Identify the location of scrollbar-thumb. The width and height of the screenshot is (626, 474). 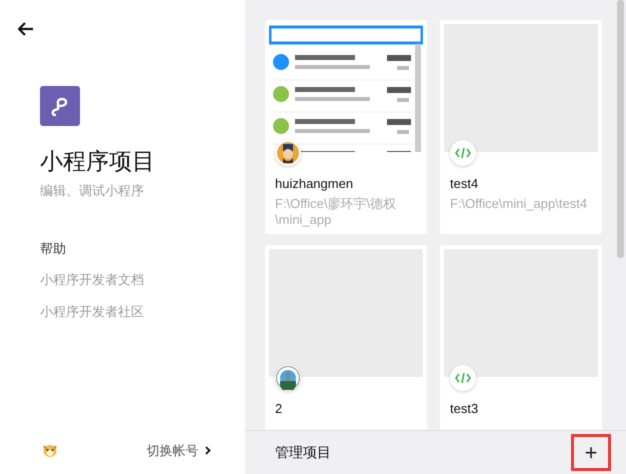
(620, 129).